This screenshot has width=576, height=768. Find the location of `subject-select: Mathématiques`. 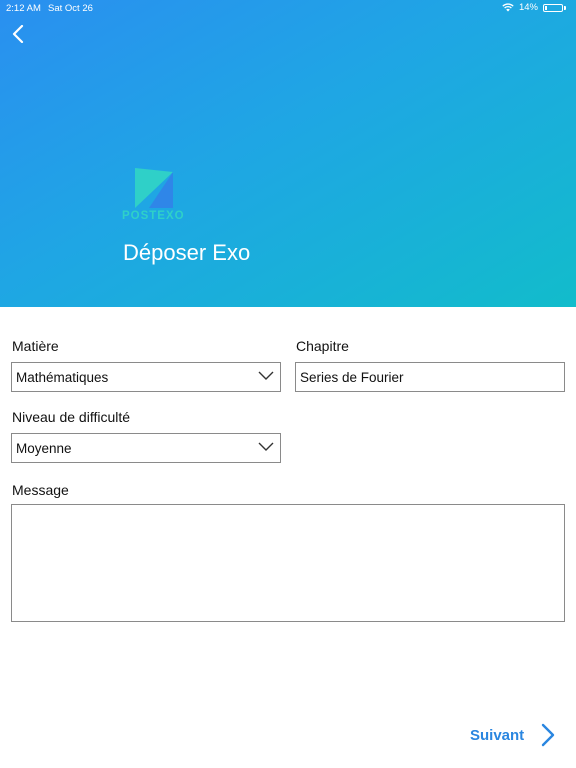

subject-select: Mathématiques is located at coordinates (146, 377).